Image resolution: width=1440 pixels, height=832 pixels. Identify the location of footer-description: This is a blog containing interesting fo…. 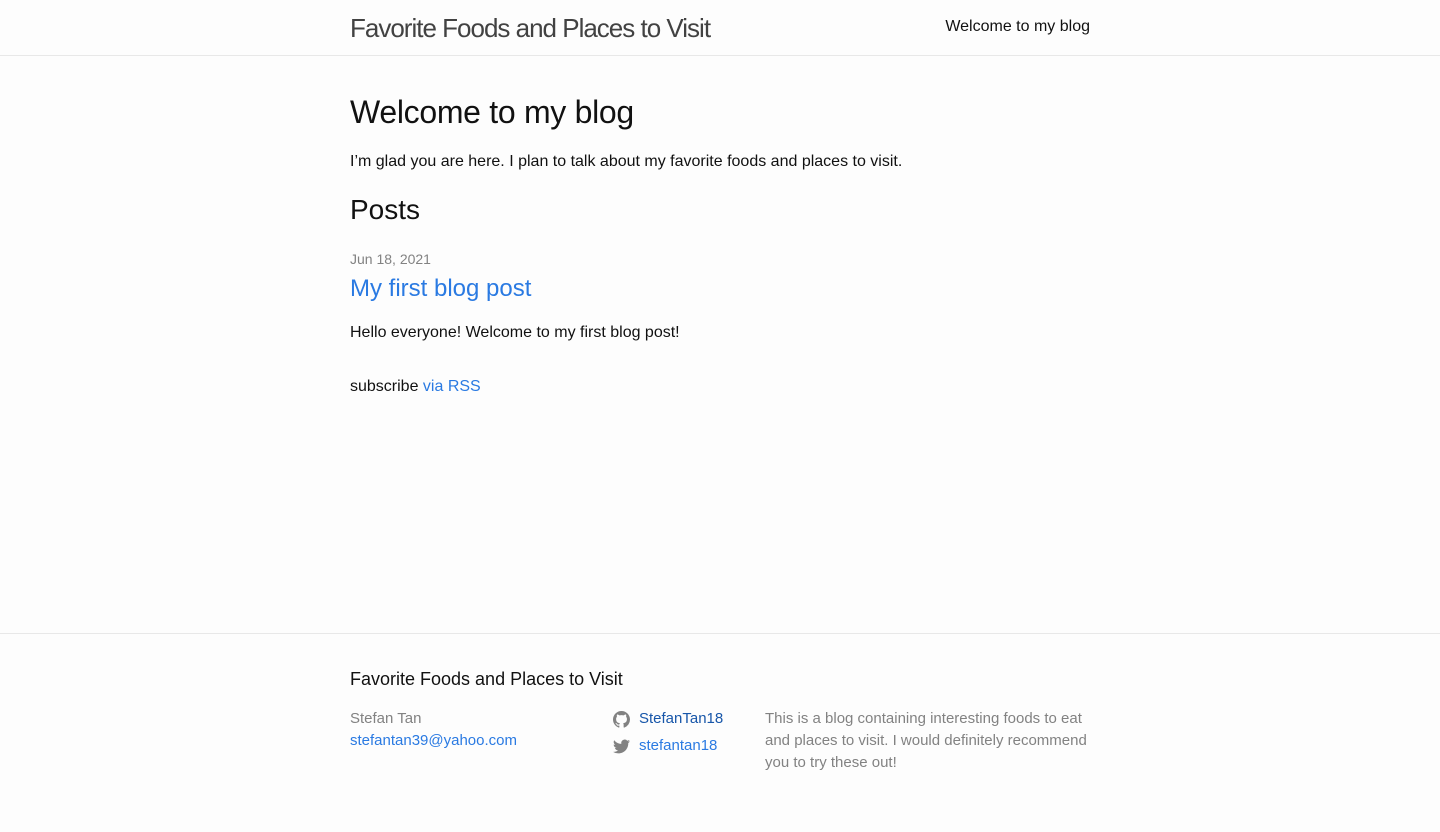
(926, 740).